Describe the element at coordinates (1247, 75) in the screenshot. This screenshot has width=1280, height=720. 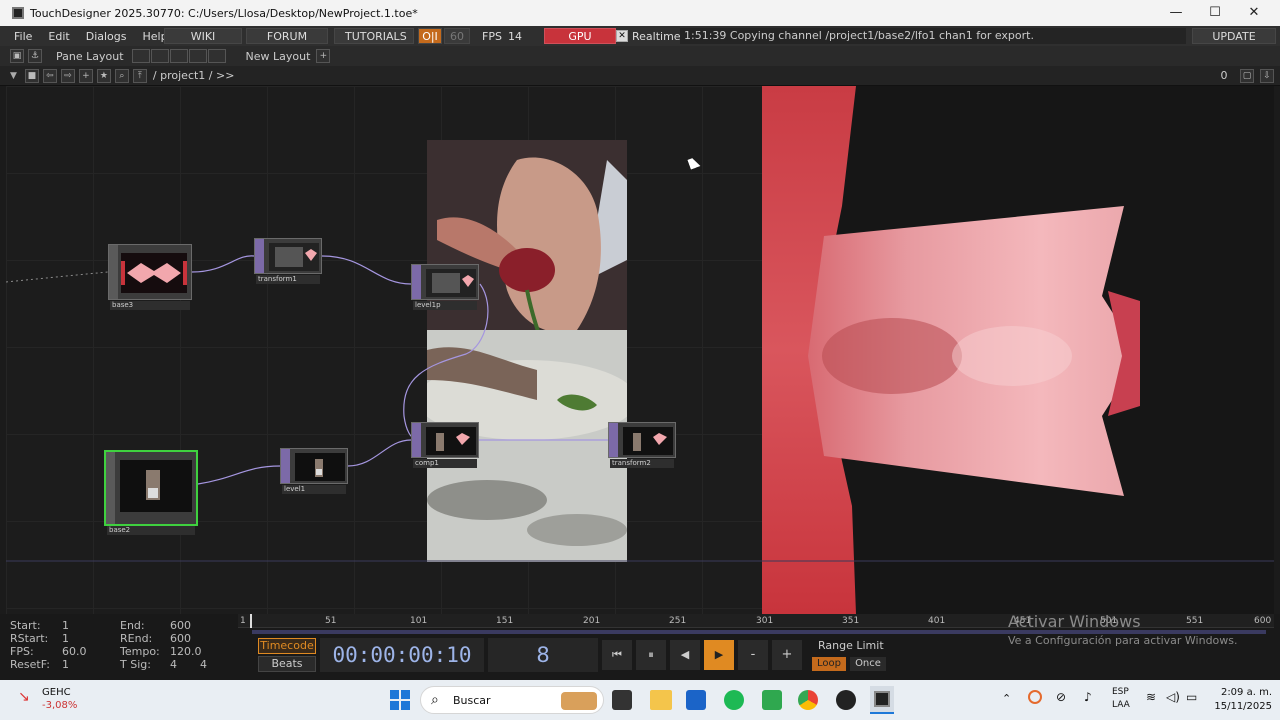
I see `panel-icon: ▢` at that location.